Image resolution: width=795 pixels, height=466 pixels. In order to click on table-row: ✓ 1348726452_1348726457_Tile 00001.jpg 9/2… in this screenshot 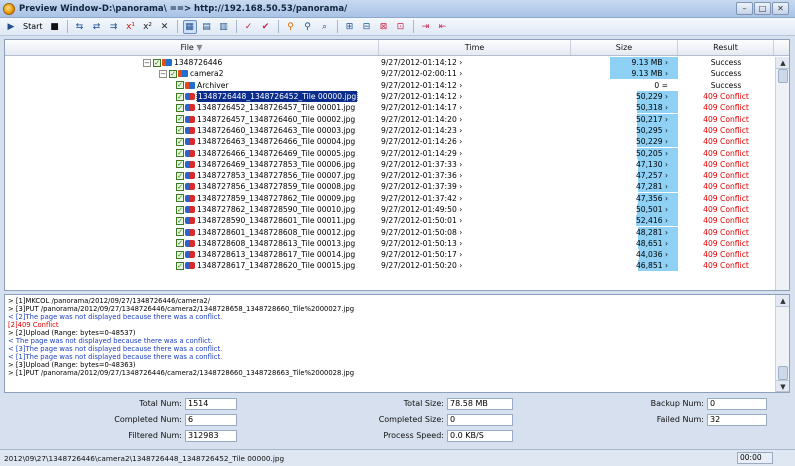, I will do `click(390, 108)`.